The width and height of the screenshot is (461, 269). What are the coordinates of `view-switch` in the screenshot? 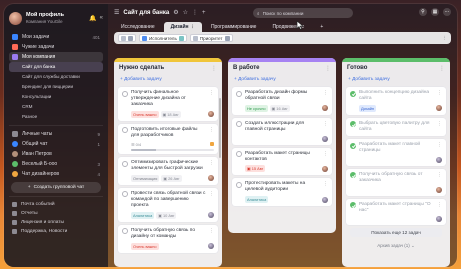 It's located at (127, 38).